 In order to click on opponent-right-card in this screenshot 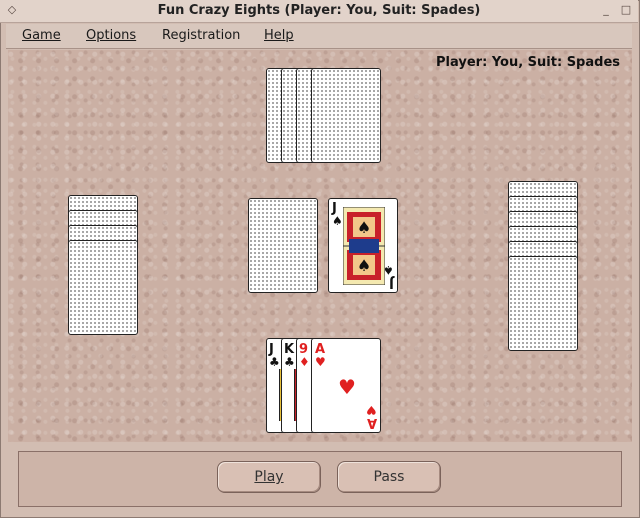, I will do `click(543, 303)`.